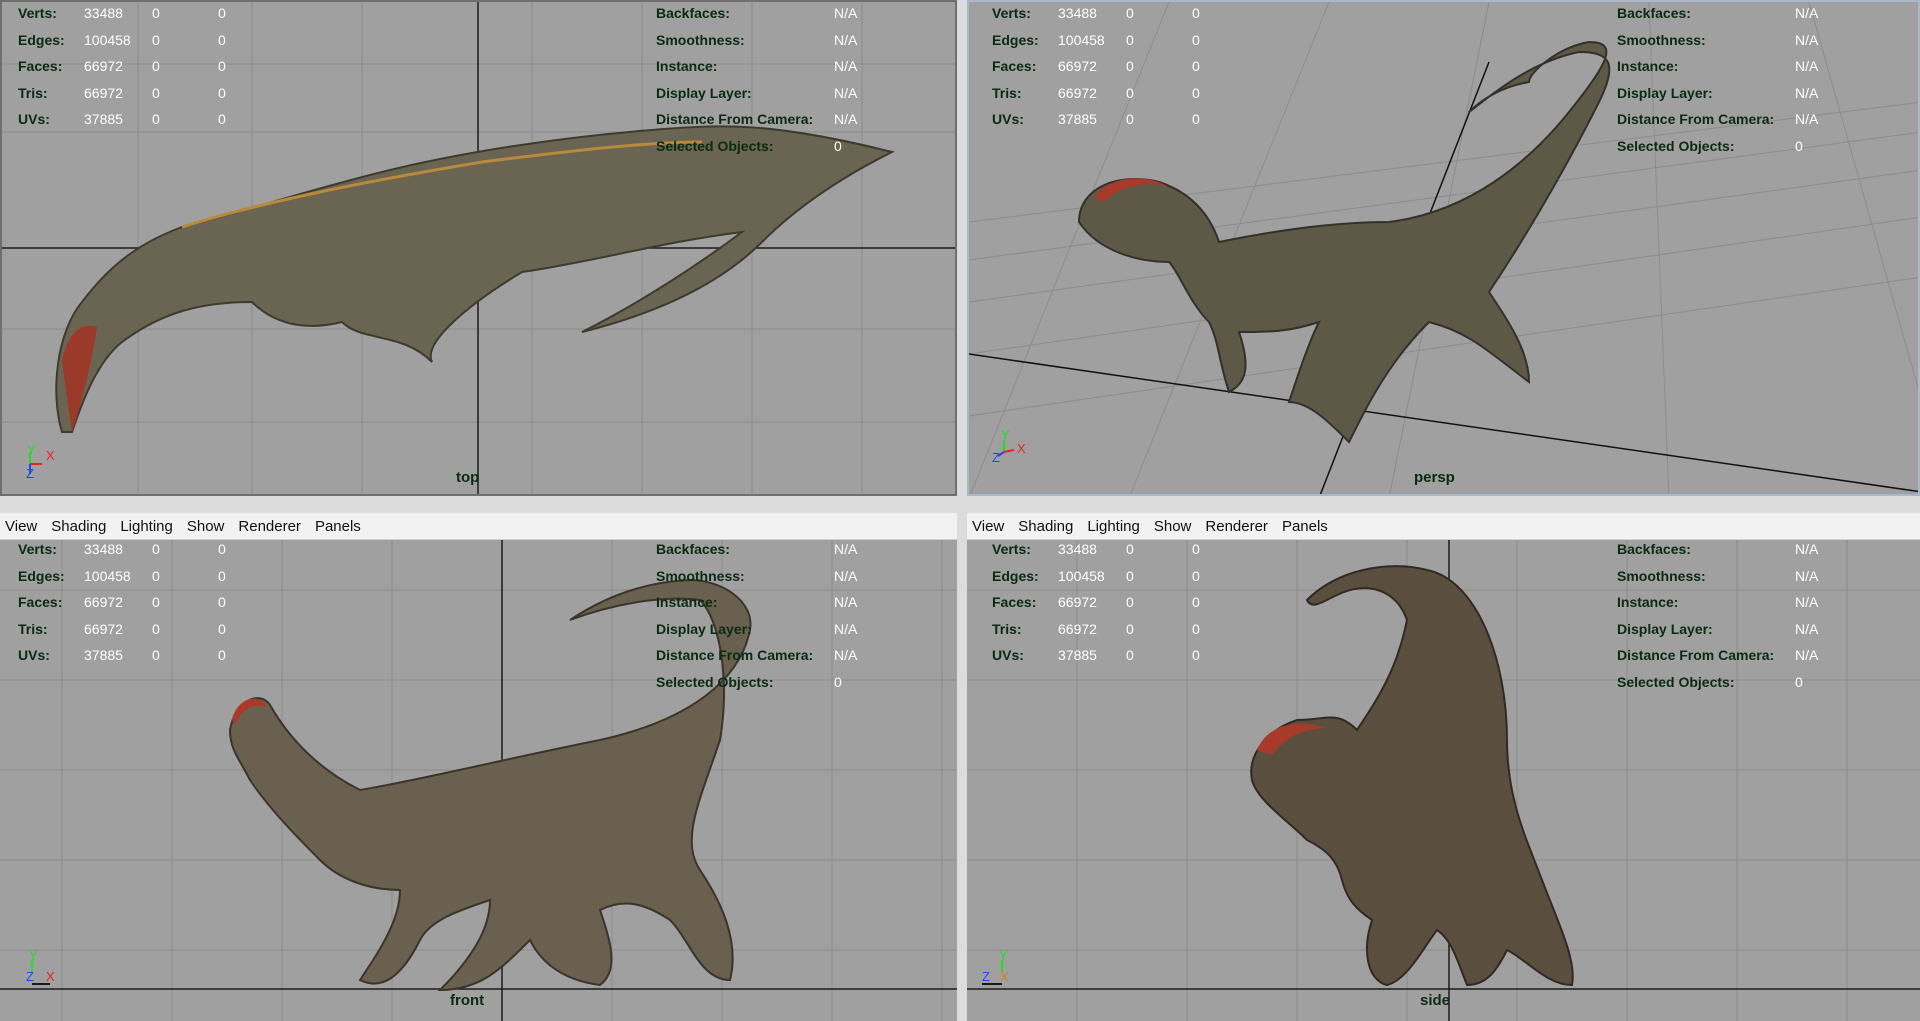 This screenshot has height=1021, width=1920. I want to click on info-label: Distance From Camera:, so click(735, 655).